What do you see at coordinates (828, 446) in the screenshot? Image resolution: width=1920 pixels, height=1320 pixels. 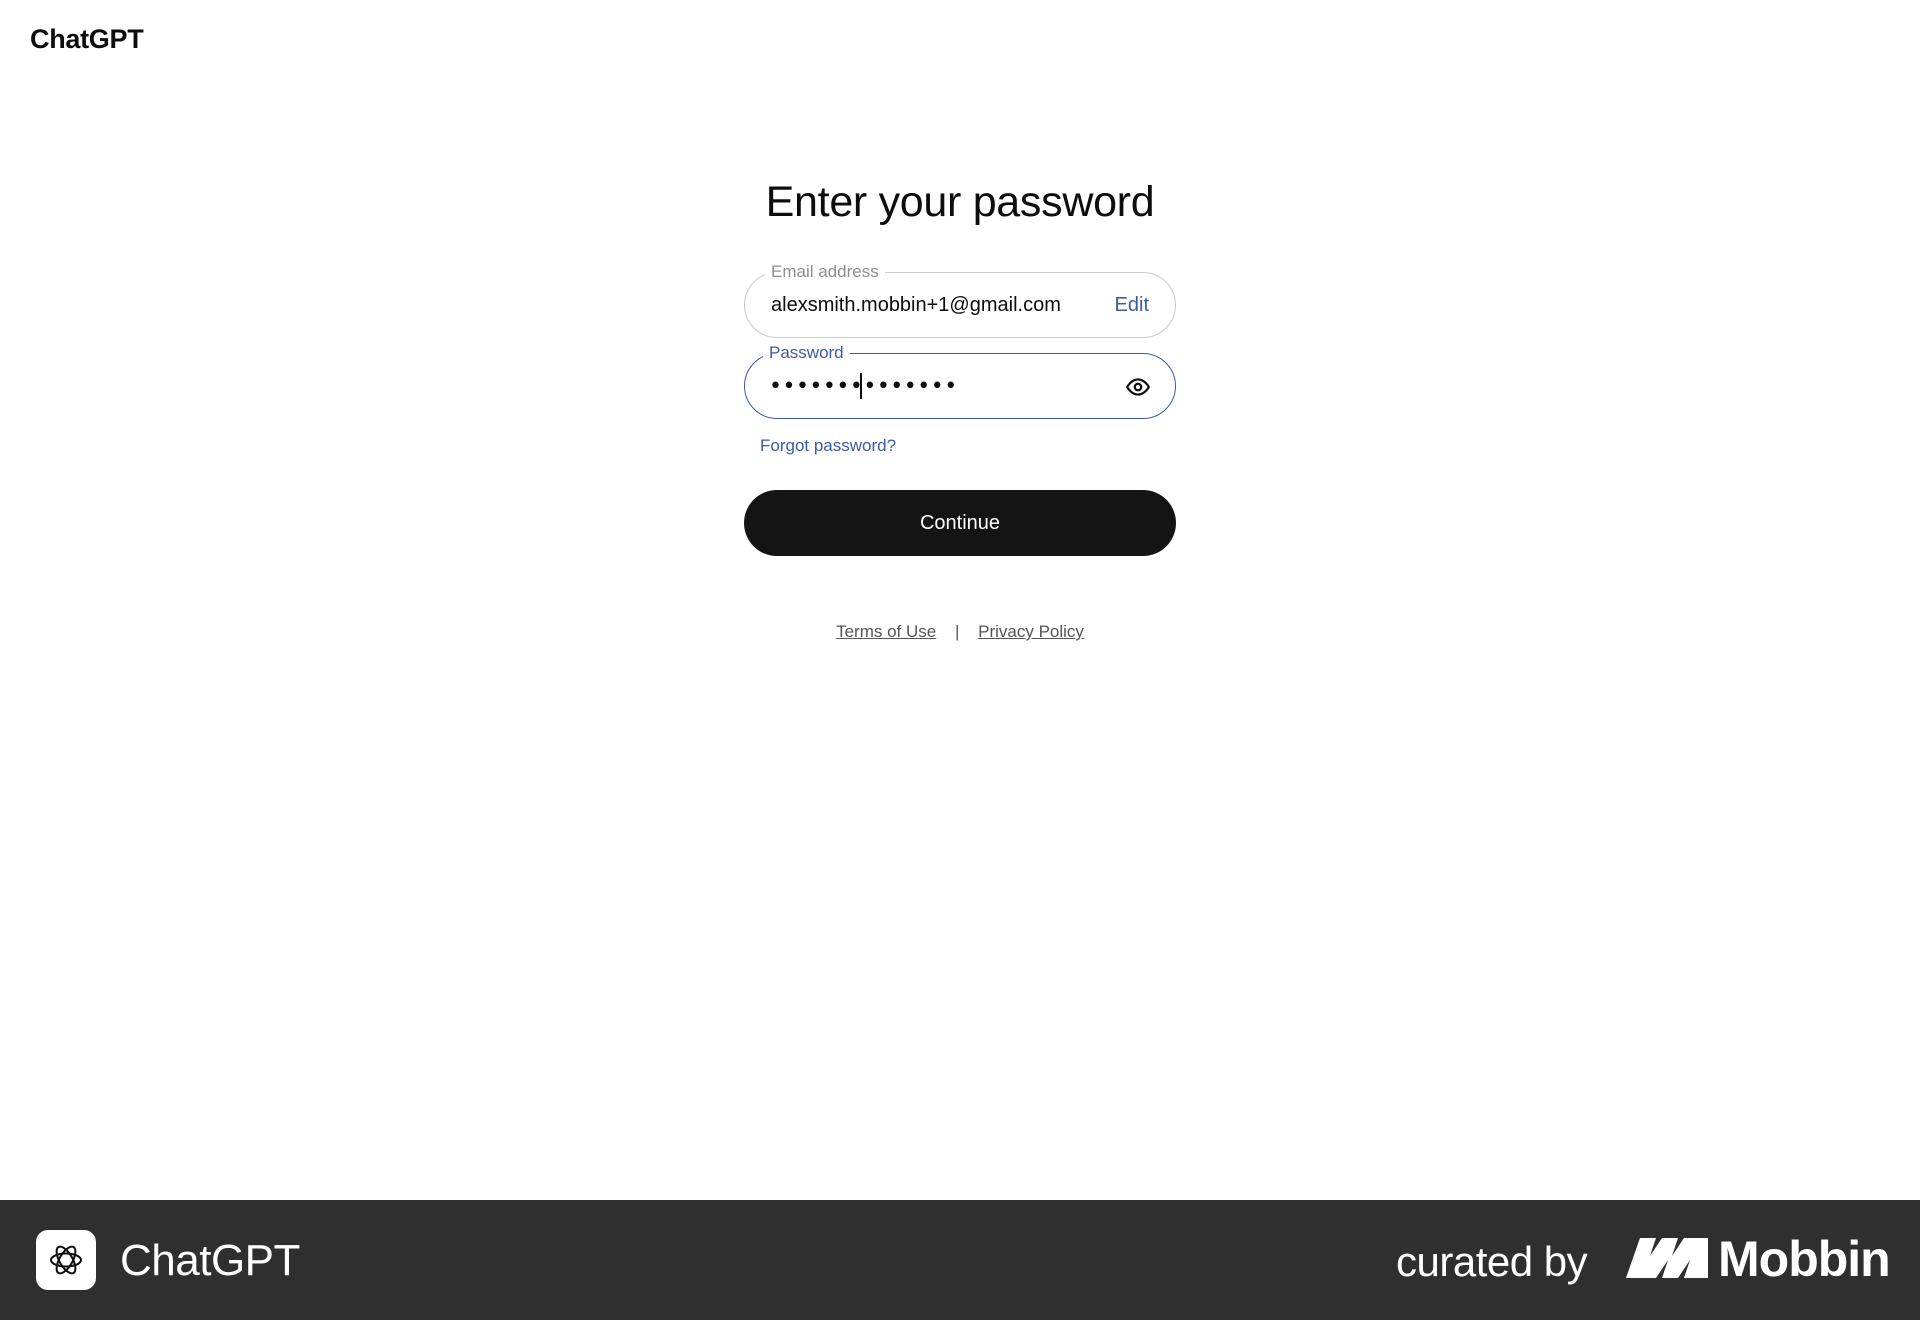 I see `forgot-password-link: Forgot password?` at bounding box center [828, 446].